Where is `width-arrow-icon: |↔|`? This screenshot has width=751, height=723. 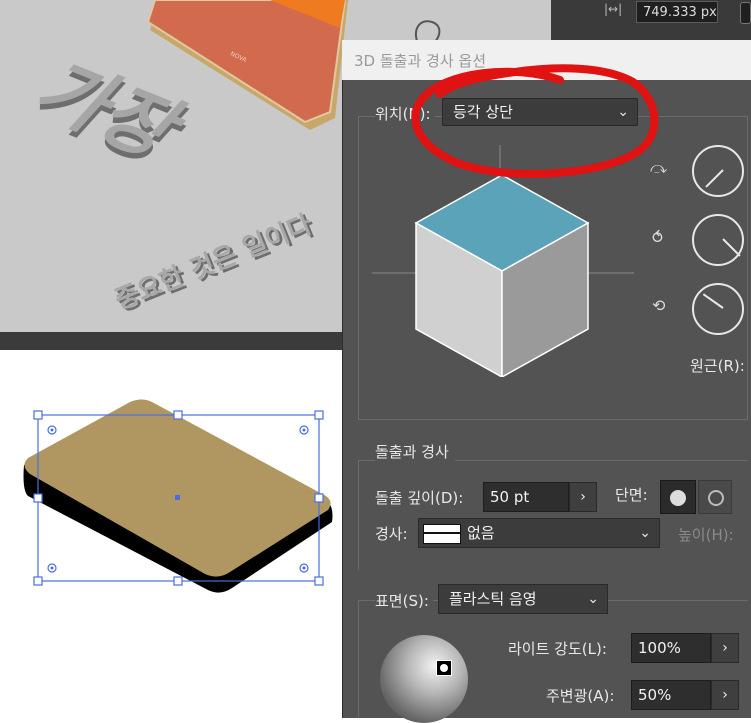
width-arrow-icon: |↔| is located at coordinates (613, 9).